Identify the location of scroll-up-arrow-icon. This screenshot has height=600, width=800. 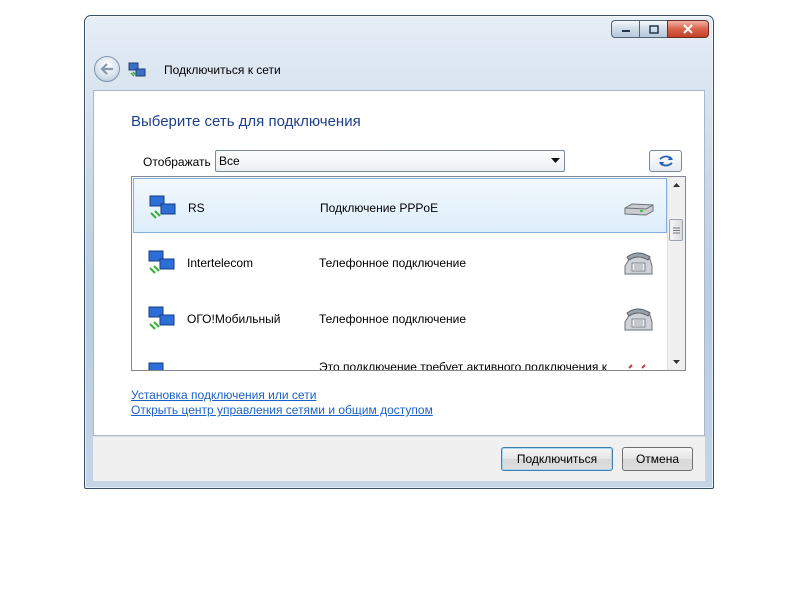
(676, 185).